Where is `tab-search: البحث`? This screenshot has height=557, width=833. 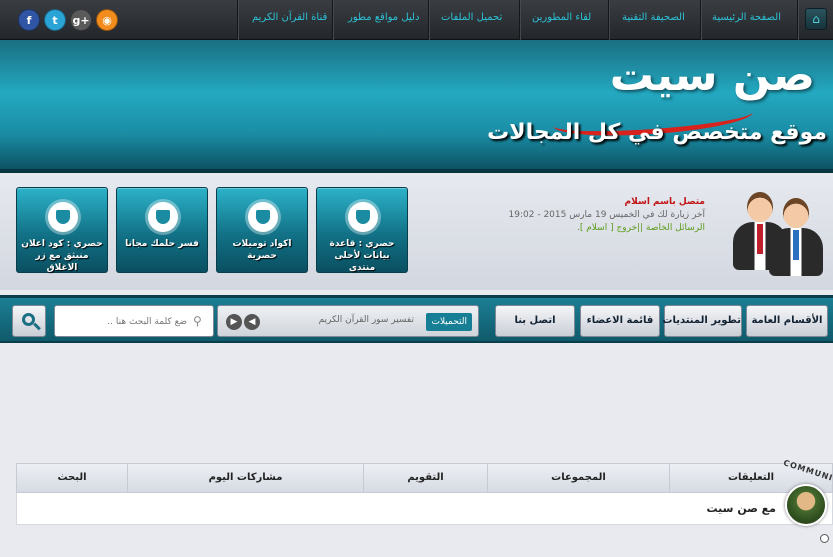
tab-search: البحث is located at coordinates (72, 478).